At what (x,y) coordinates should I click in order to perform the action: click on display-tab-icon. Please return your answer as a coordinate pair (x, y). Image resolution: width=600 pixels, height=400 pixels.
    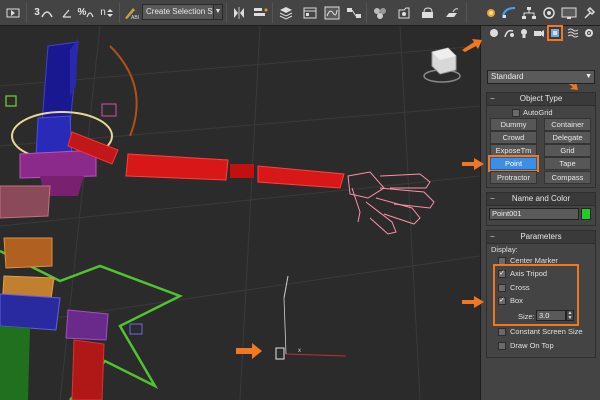
    Looking at the image, I should click on (569, 12).